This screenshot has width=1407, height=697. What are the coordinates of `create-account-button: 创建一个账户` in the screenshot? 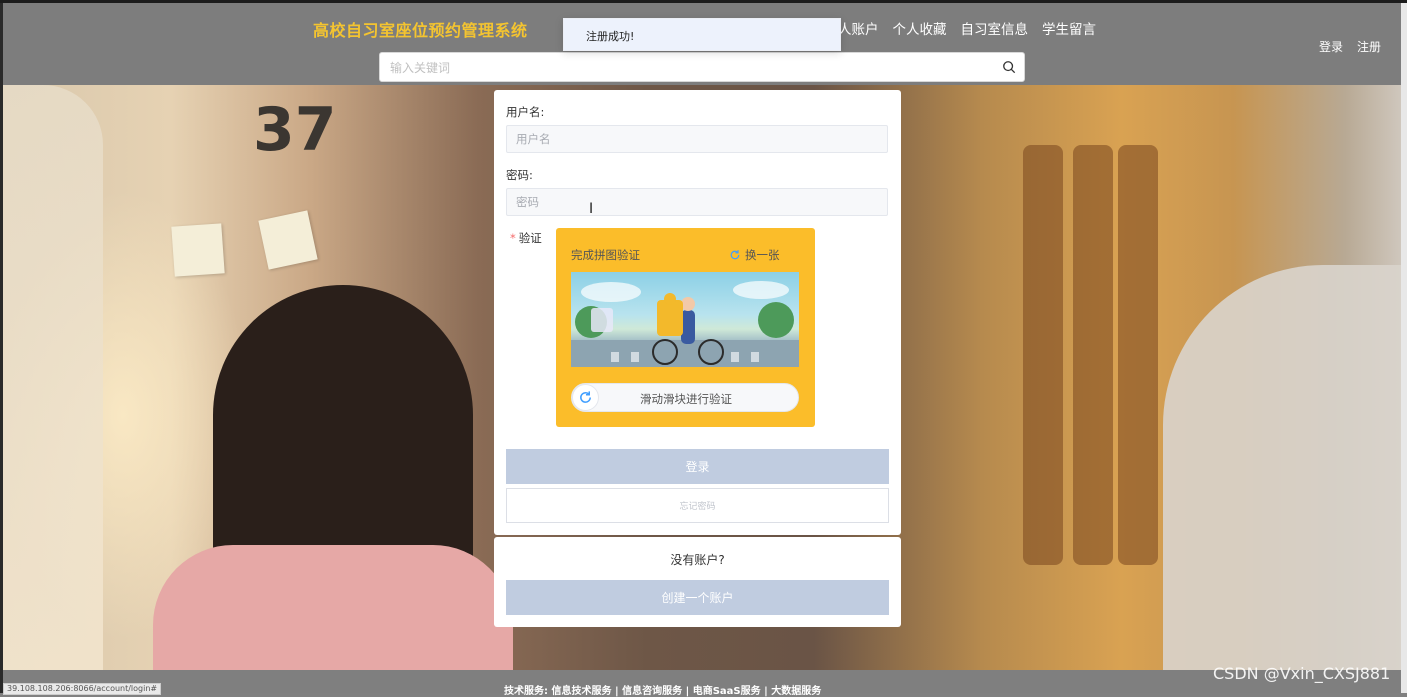 It's located at (697, 597).